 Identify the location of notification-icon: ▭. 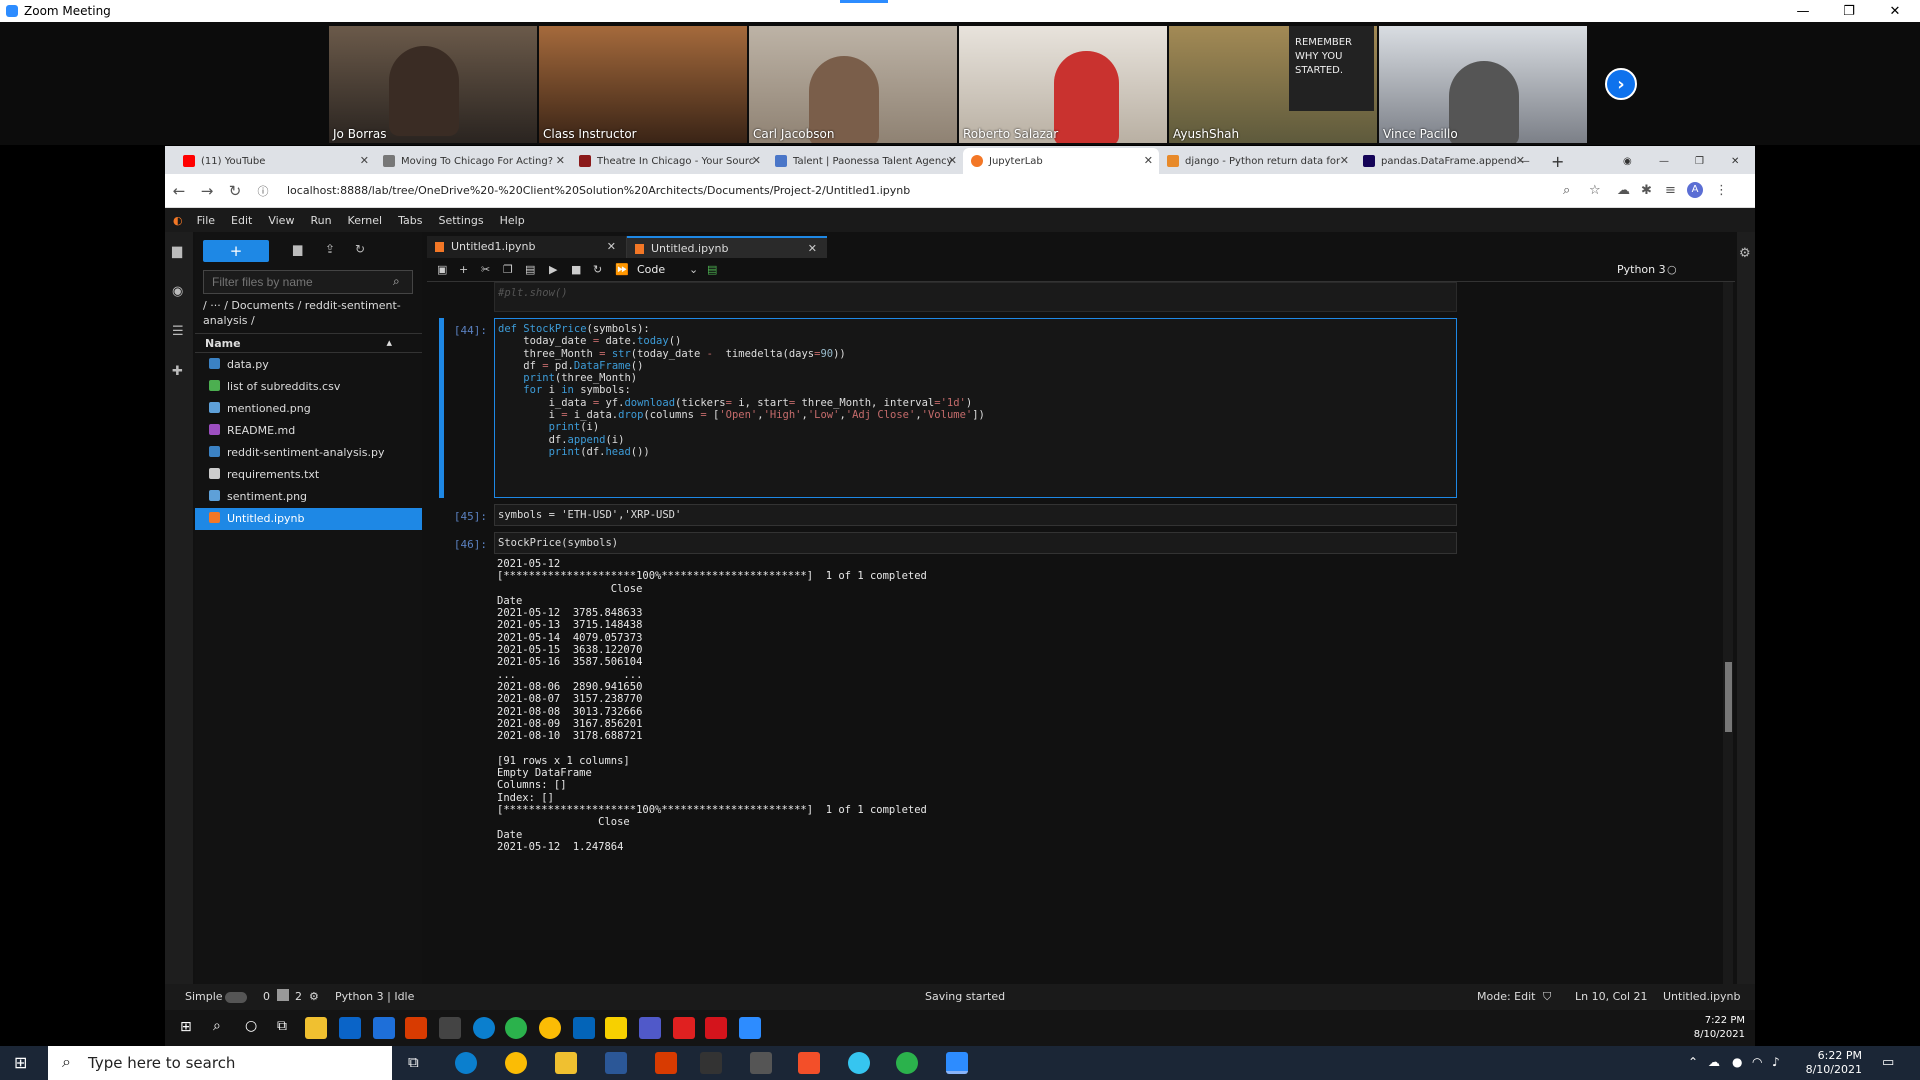
(1888, 1062).